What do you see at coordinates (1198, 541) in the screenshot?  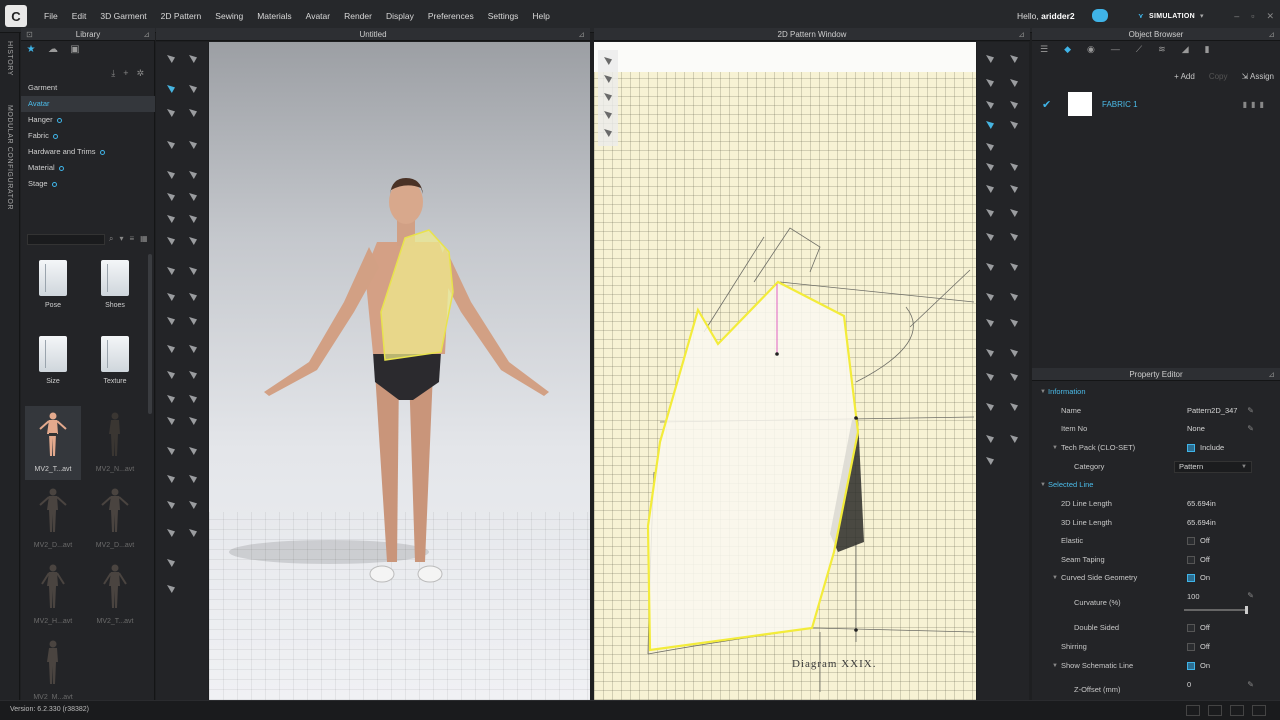 I see `elastic-checkbox: Off` at bounding box center [1198, 541].